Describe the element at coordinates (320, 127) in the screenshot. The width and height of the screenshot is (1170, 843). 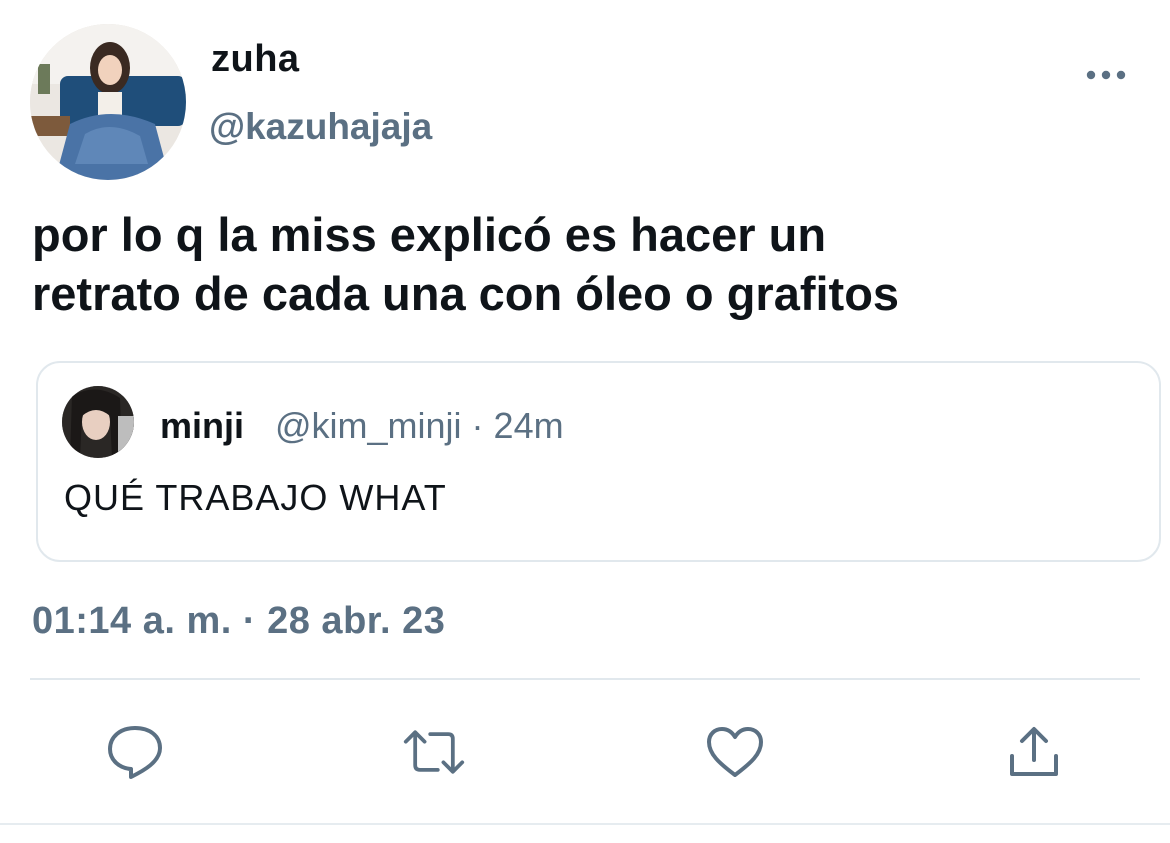
I see `author-handle: @kazuhajaja` at that location.